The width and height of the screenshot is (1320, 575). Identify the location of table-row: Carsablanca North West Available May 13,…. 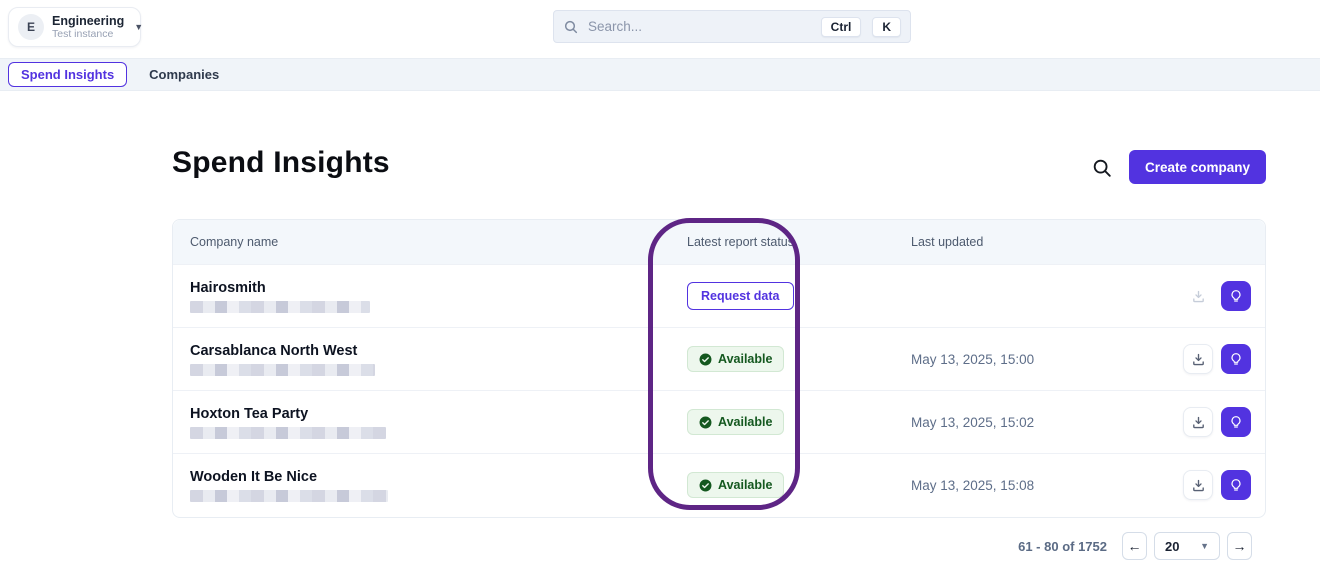
(719, 358).